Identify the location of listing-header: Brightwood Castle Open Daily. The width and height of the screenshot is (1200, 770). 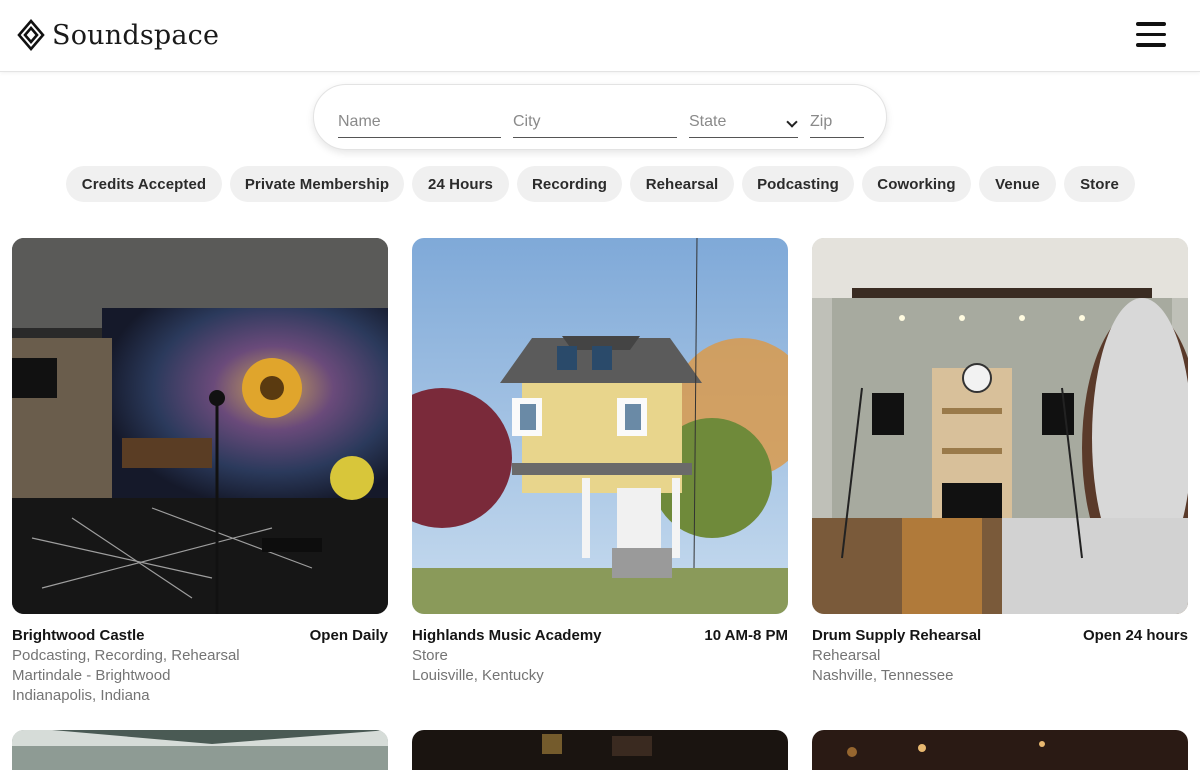
(200, 635).